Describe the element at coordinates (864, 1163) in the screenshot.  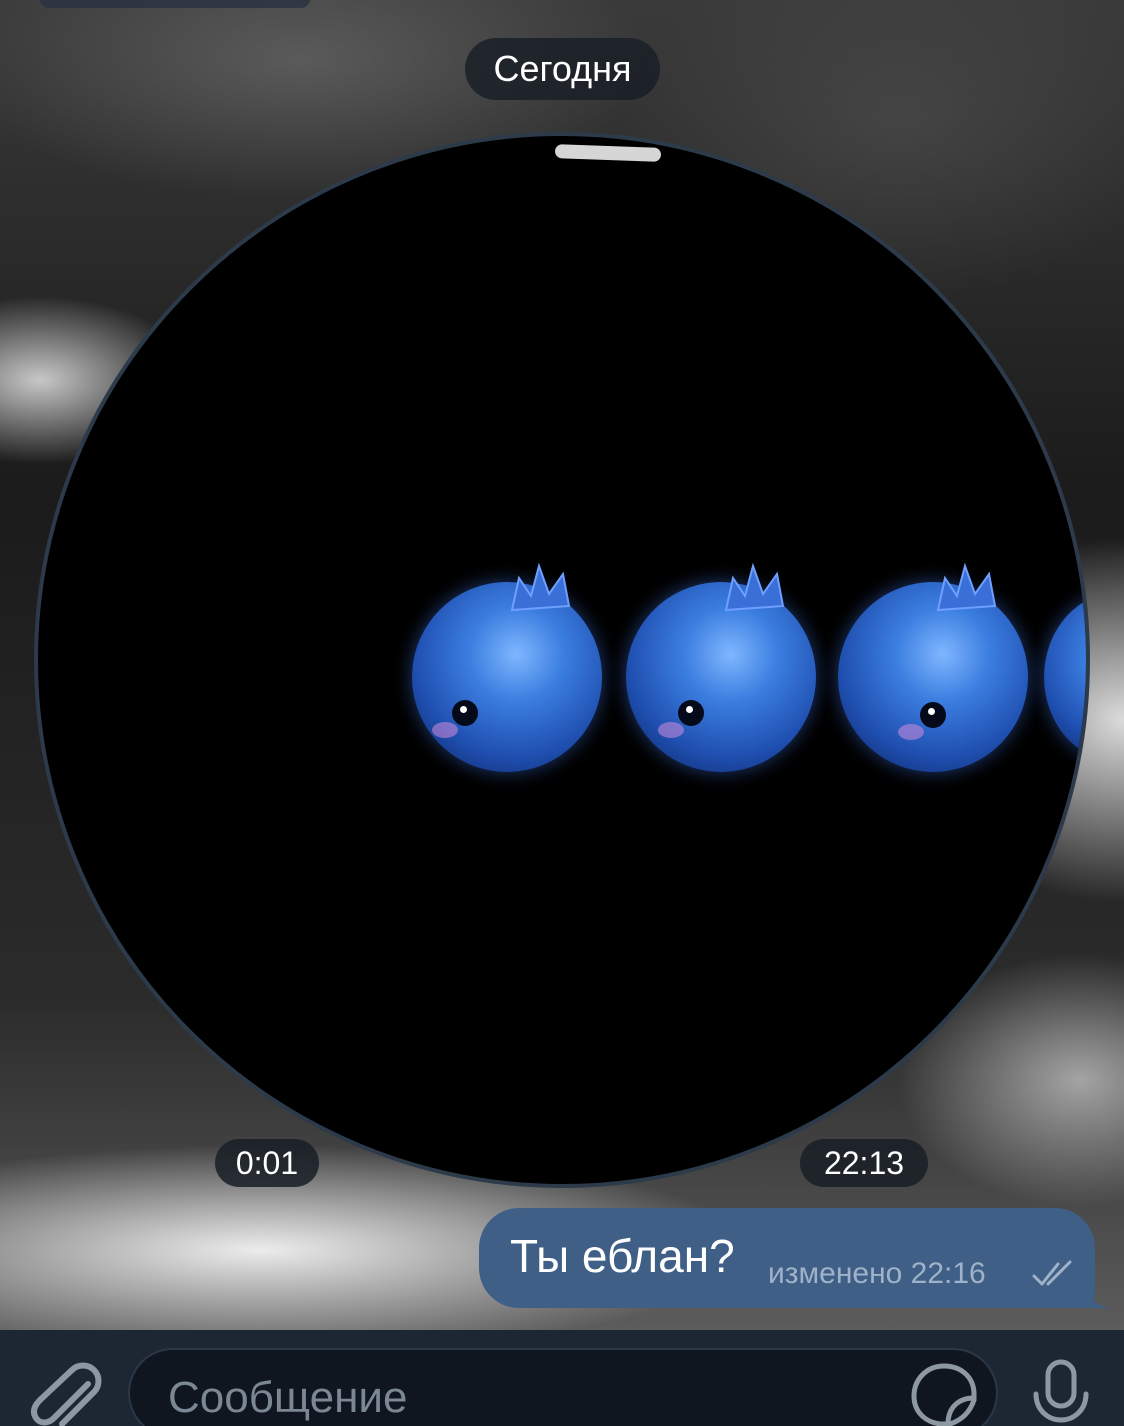
I see `video-sent-time: 22:13` at that location.